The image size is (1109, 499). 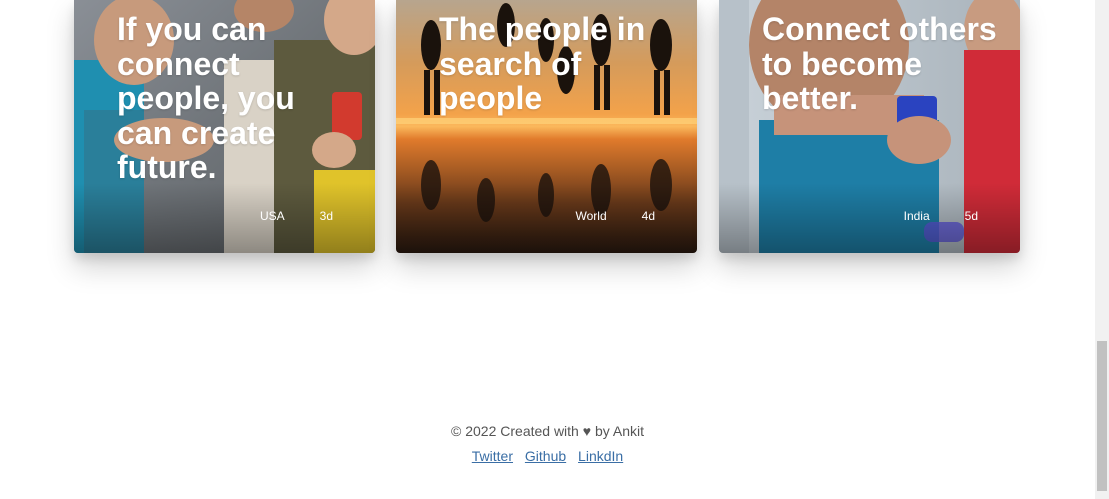 What do you see at coordinates (916, 216) in the screenshot?
I see `card-location: India` at bounding box center [916, 216].